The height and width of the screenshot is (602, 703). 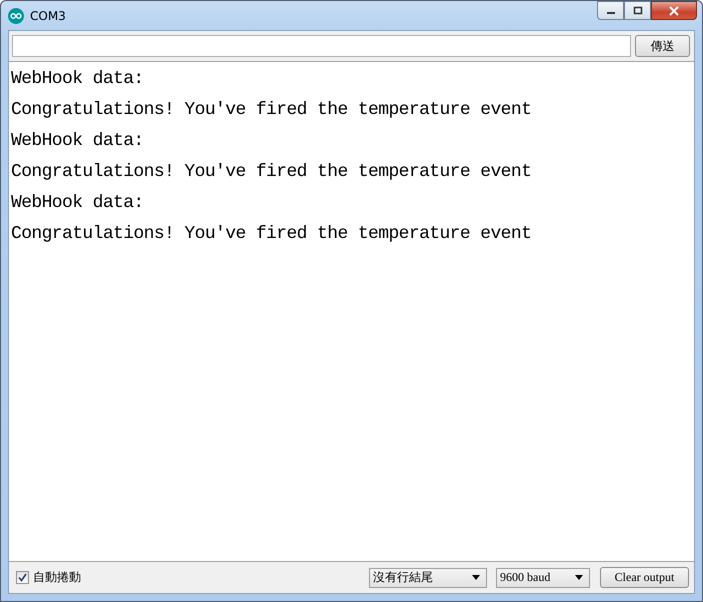 I want to click on window-title: COM3, so click(x=48, y=15).